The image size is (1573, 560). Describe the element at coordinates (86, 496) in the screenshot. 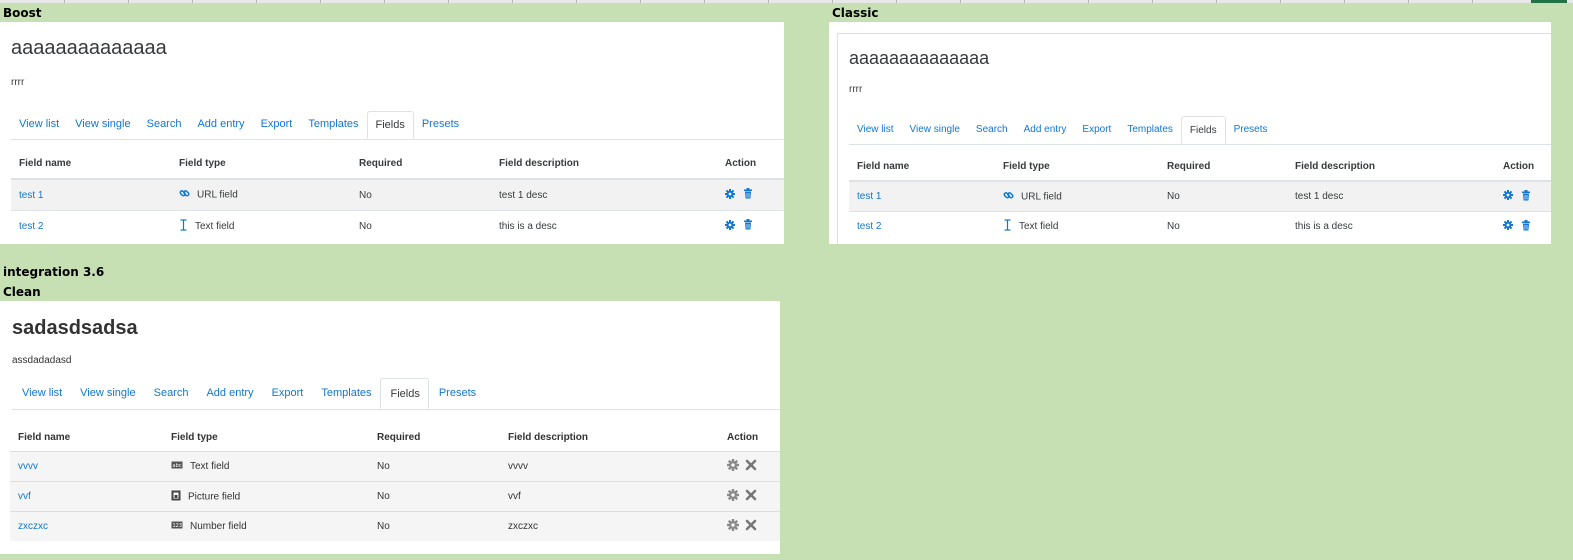

I see `cell-field-name: vvf` at that location.